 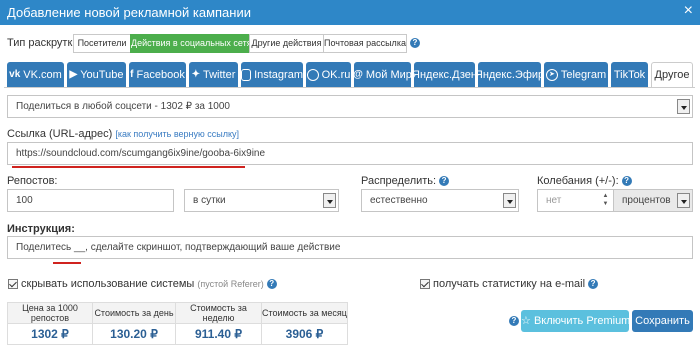 What do you see at coordinates (246, 74) in the screenshot?
I see `instagram-icon` at bounding box center [246, 74].